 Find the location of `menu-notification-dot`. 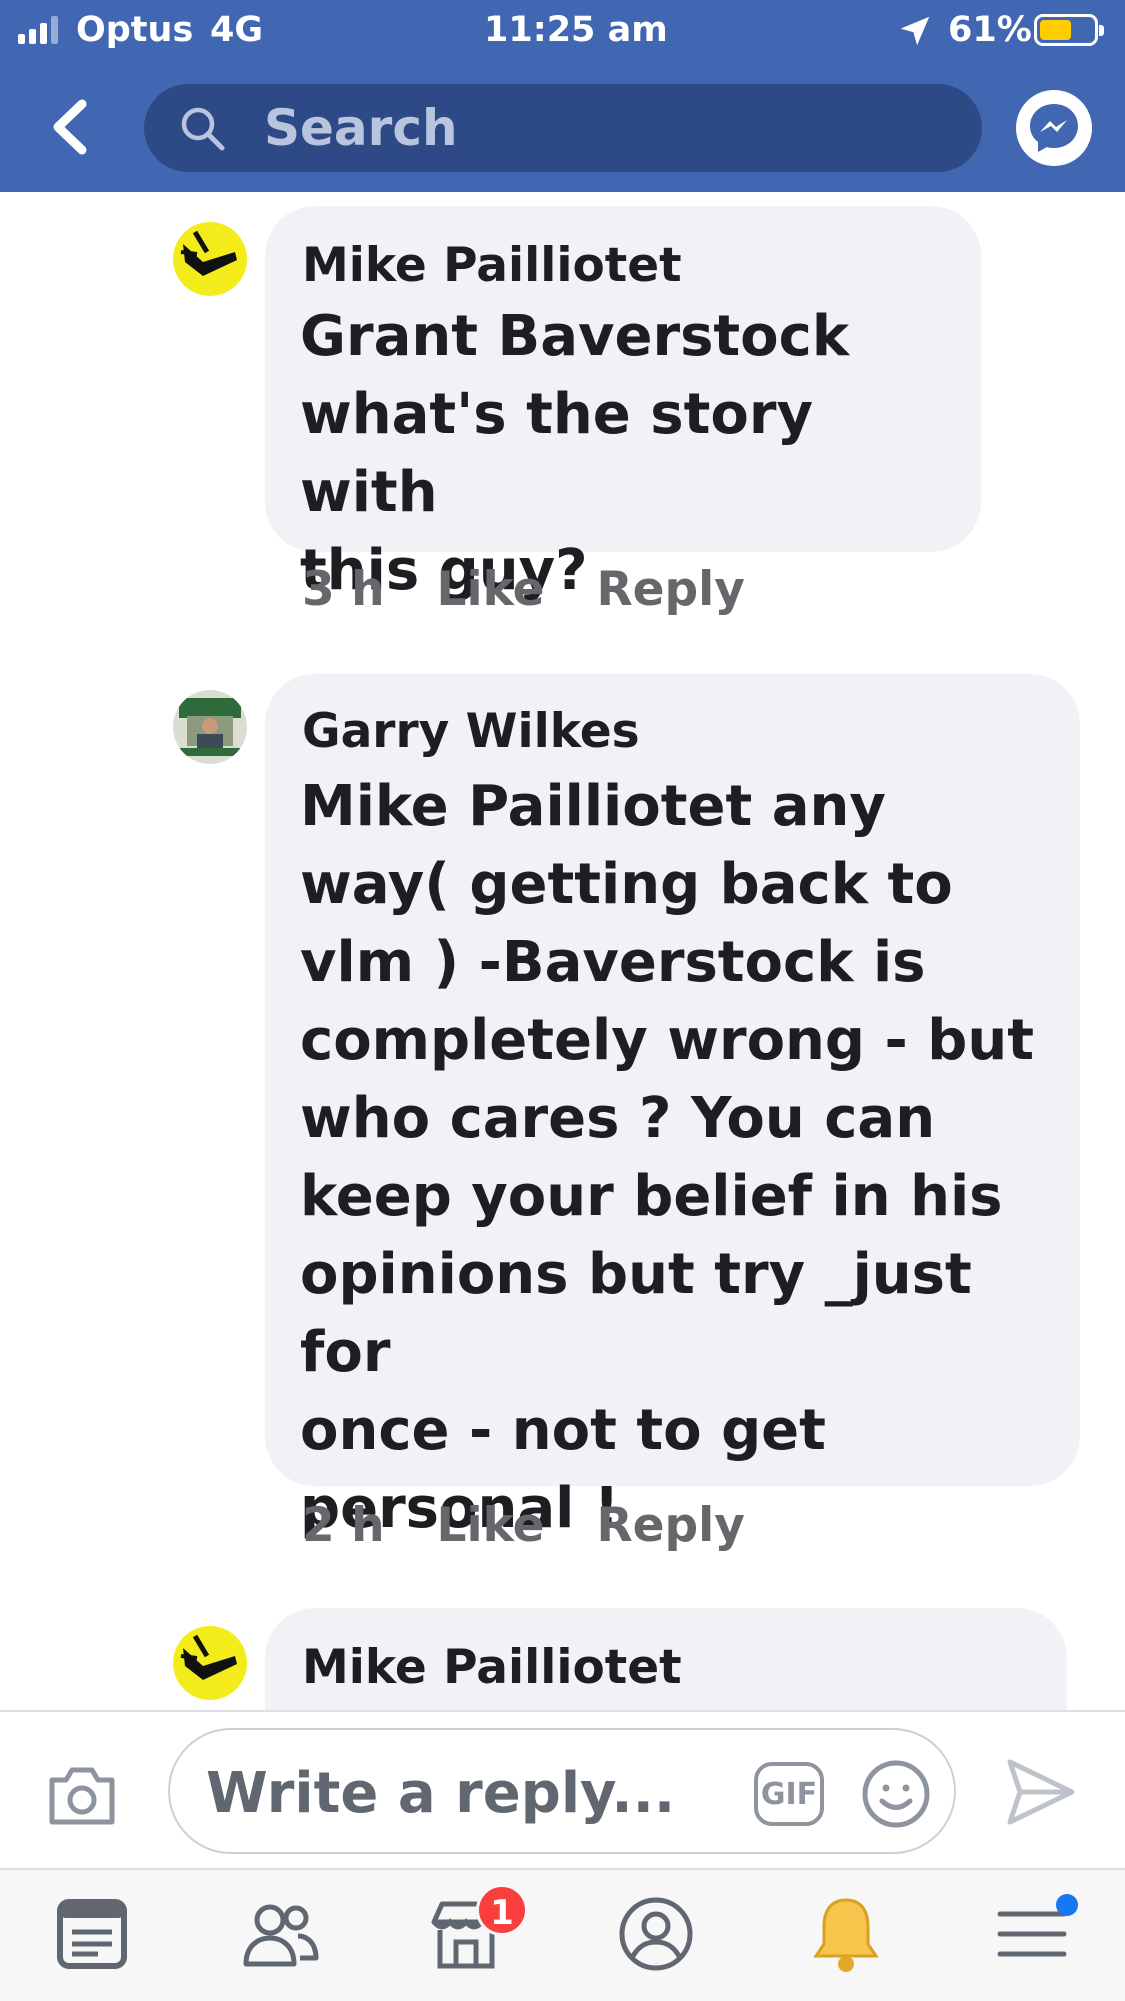

menu-notification-dot is located at coordinates (1067, 1905).